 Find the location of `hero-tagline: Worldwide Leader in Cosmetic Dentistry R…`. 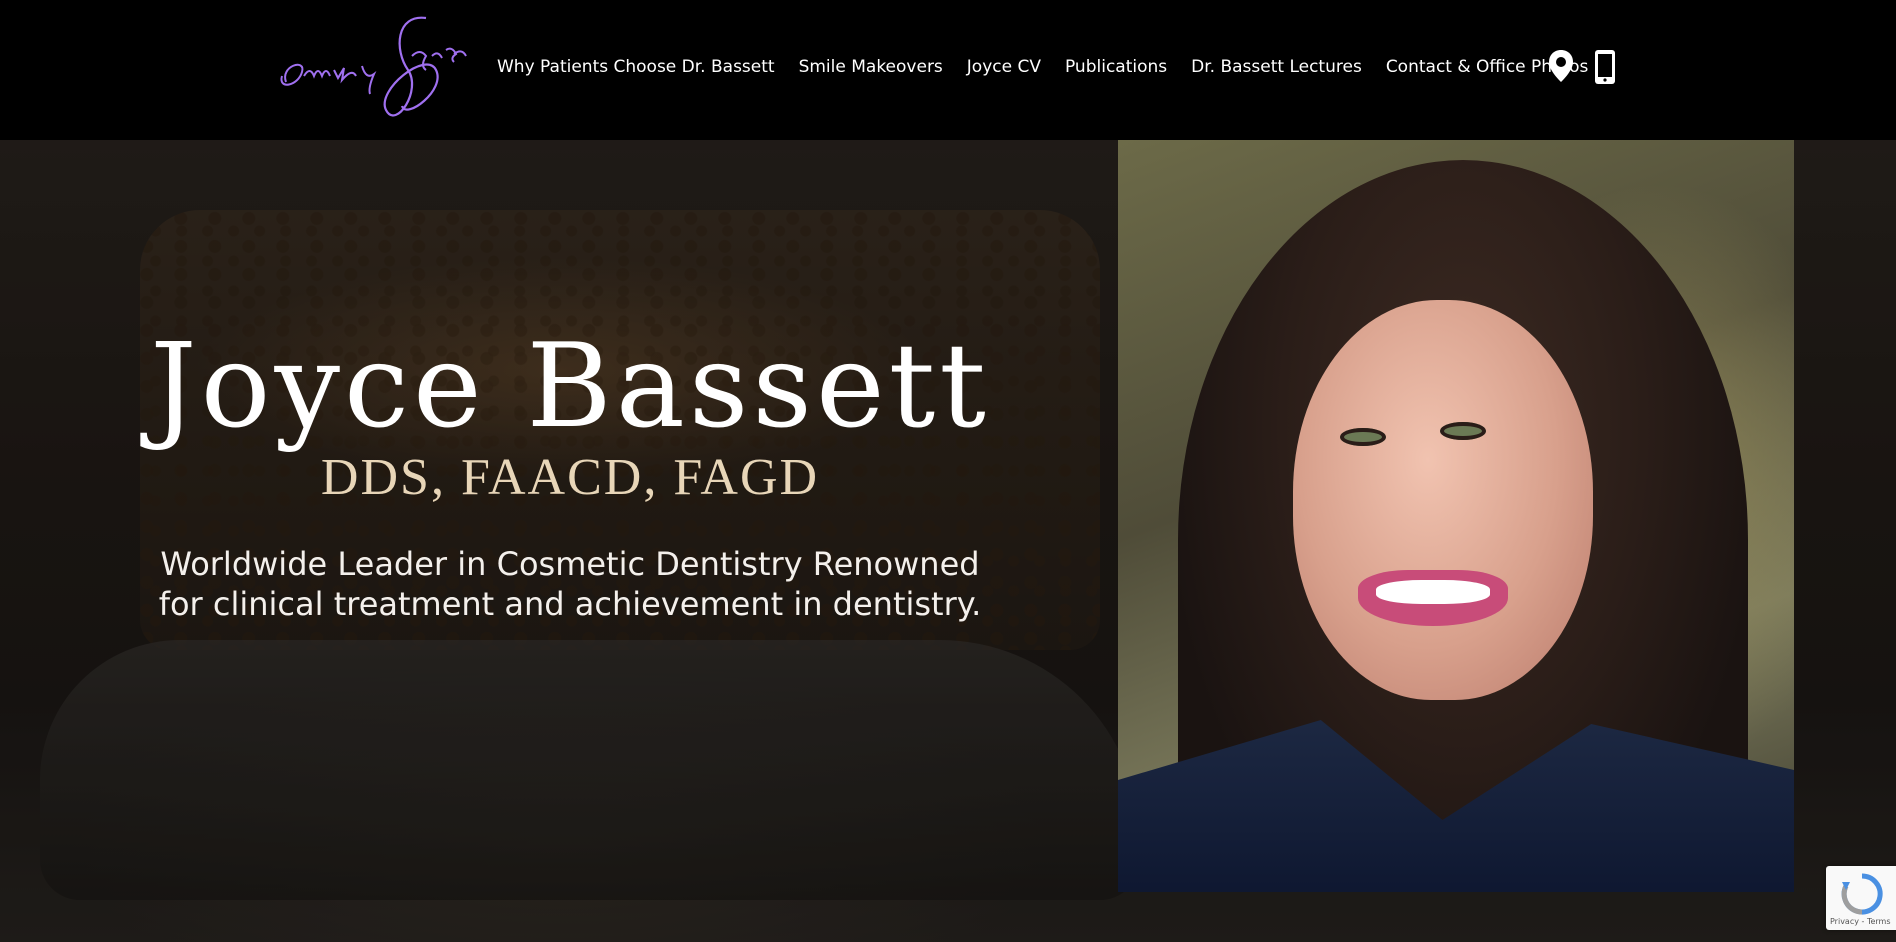

hero-tagline: Worldwide Leader in Cosmetic Dentistry R… is located at coordinates (570, 584).